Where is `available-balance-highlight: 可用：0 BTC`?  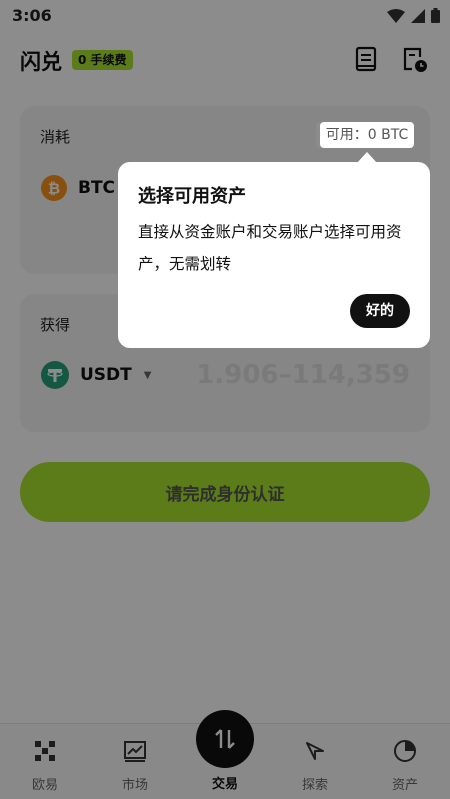
available-balance-highlight: 可用：0 BTC is located at coordinates (367, 135).